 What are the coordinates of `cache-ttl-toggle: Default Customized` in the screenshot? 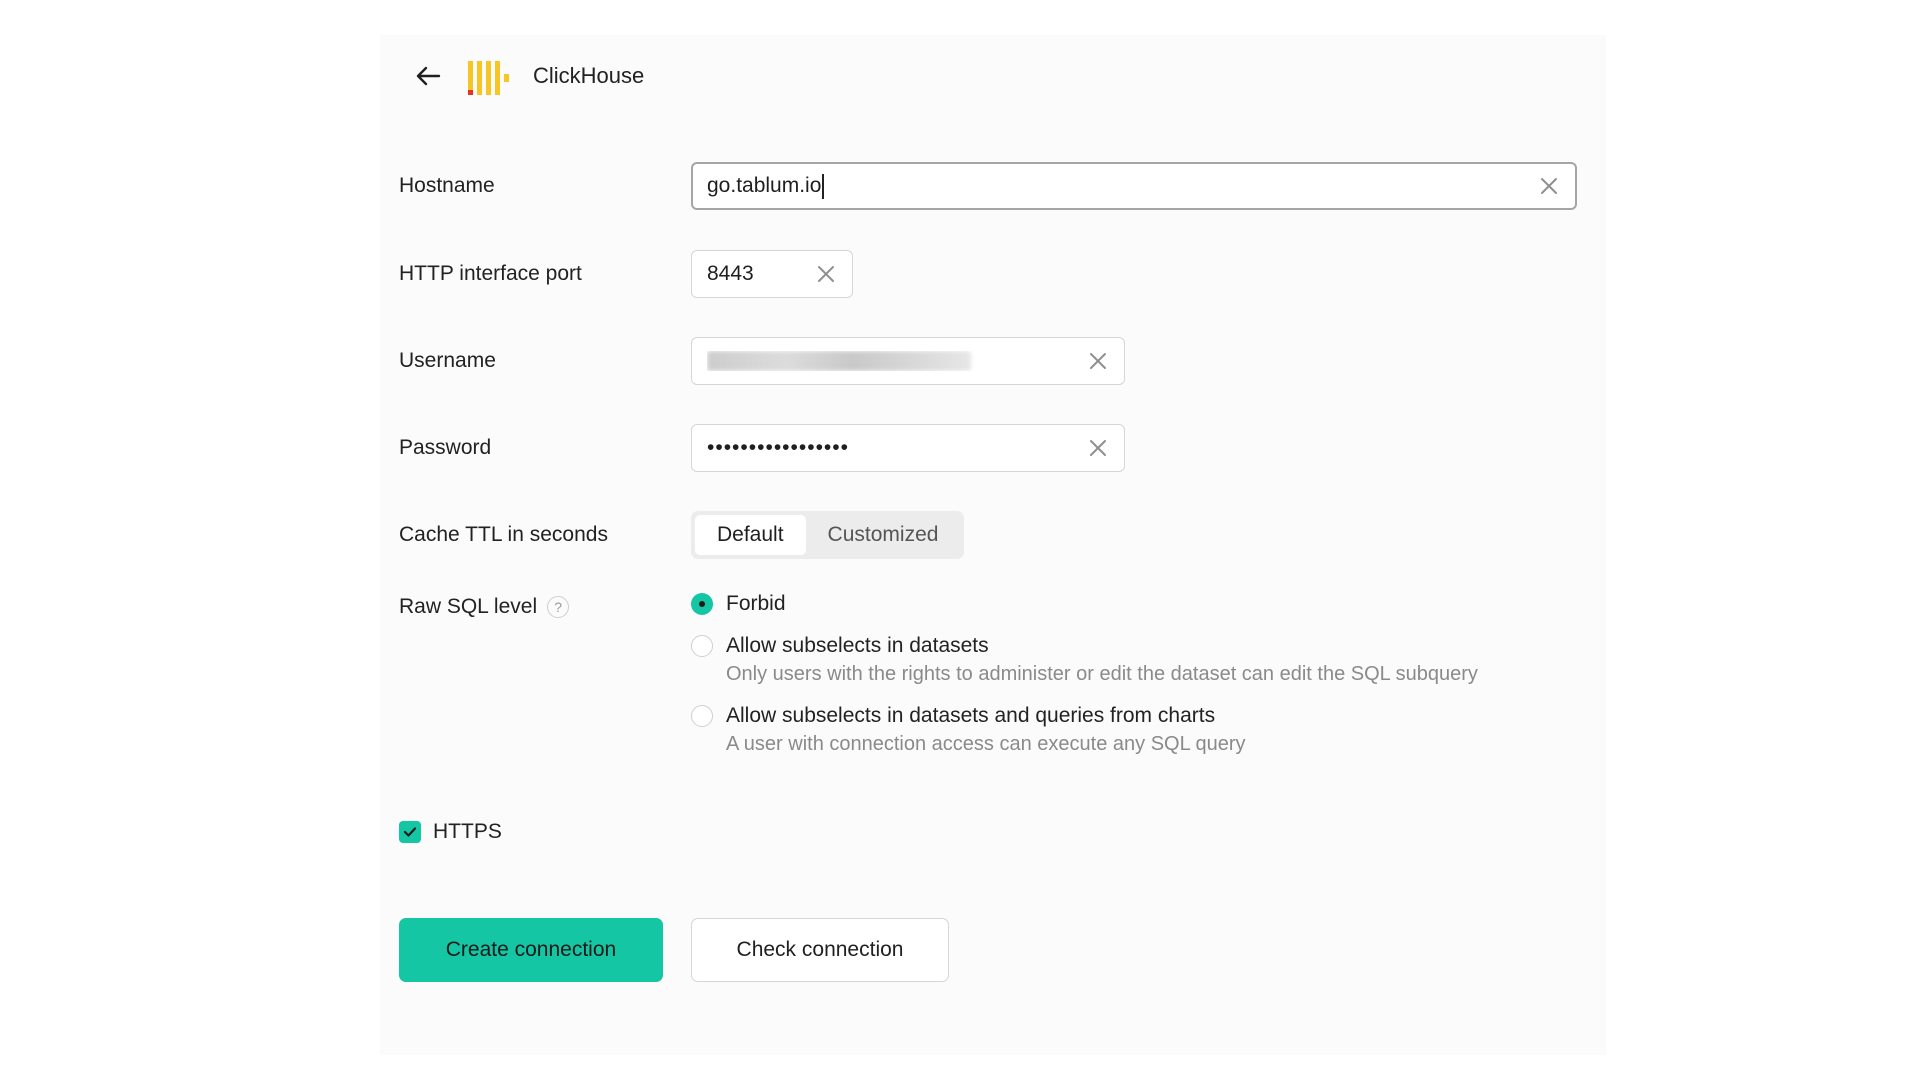 It's located at (828, 535).